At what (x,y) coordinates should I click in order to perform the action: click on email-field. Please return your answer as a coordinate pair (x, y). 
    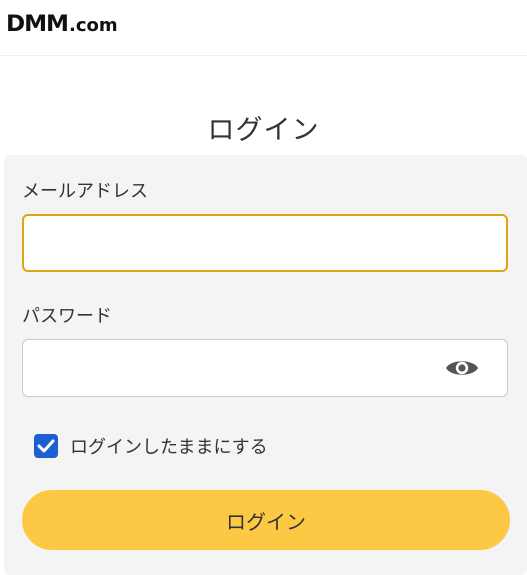
    Looking at the image, I should click on (265, 243).